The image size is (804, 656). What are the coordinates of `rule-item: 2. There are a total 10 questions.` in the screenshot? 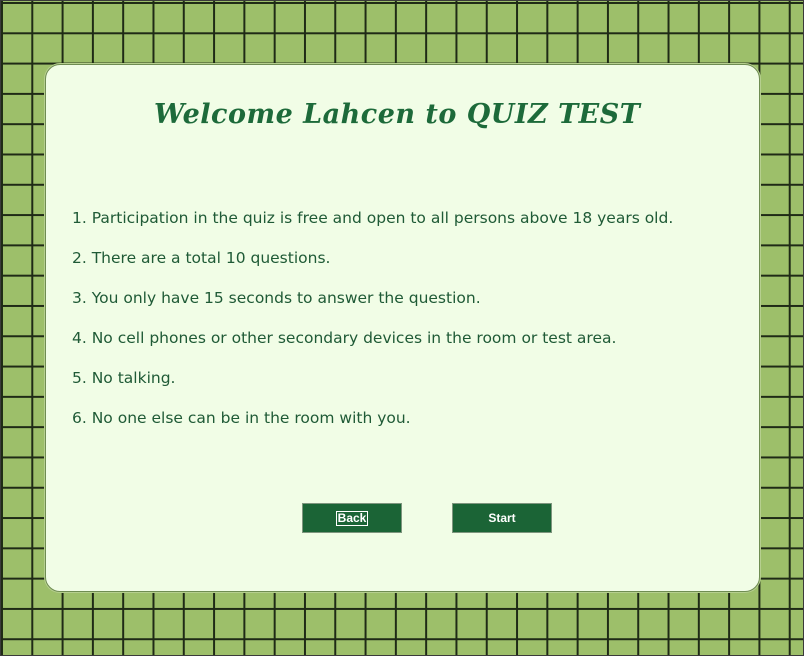 It's located at (201, 258).